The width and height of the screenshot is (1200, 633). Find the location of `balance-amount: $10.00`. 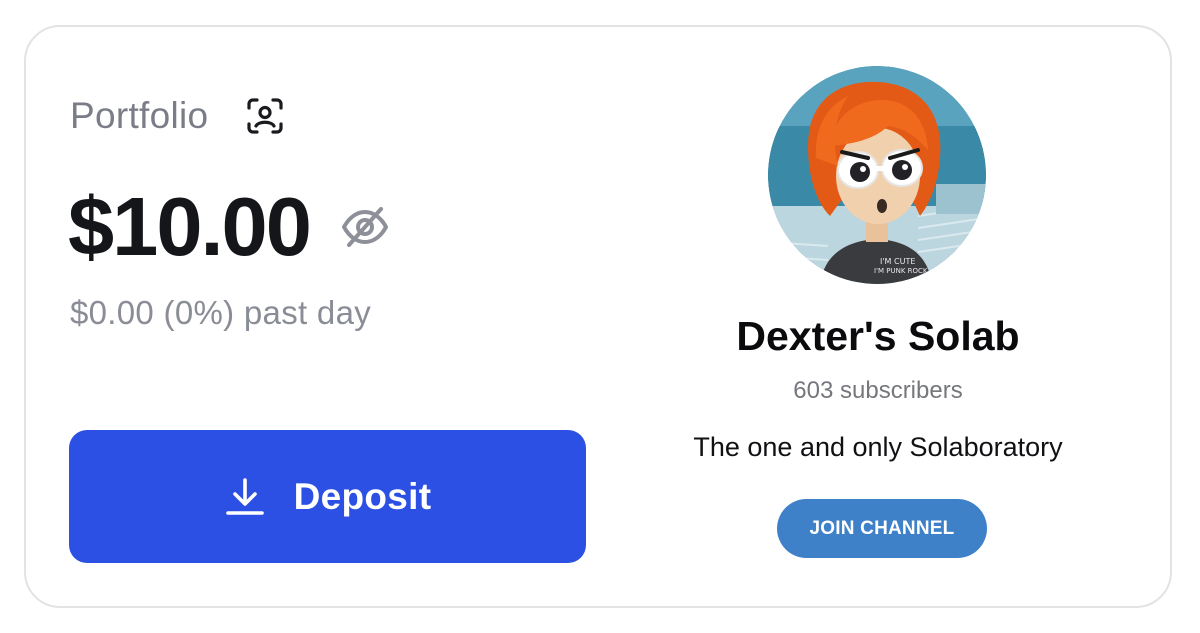

balance-amount: $10.00 is located at coordinates (190, 226).